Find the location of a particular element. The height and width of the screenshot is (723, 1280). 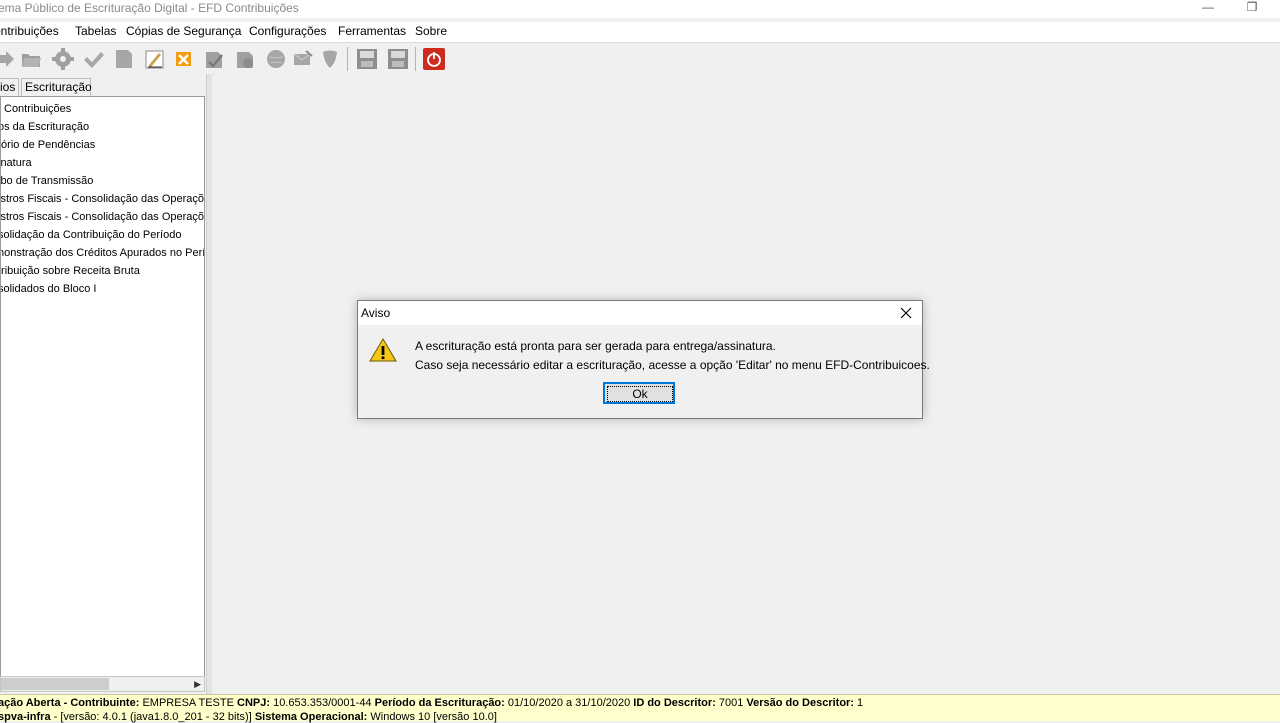

exit-icon is located at coordinates (434, 59).